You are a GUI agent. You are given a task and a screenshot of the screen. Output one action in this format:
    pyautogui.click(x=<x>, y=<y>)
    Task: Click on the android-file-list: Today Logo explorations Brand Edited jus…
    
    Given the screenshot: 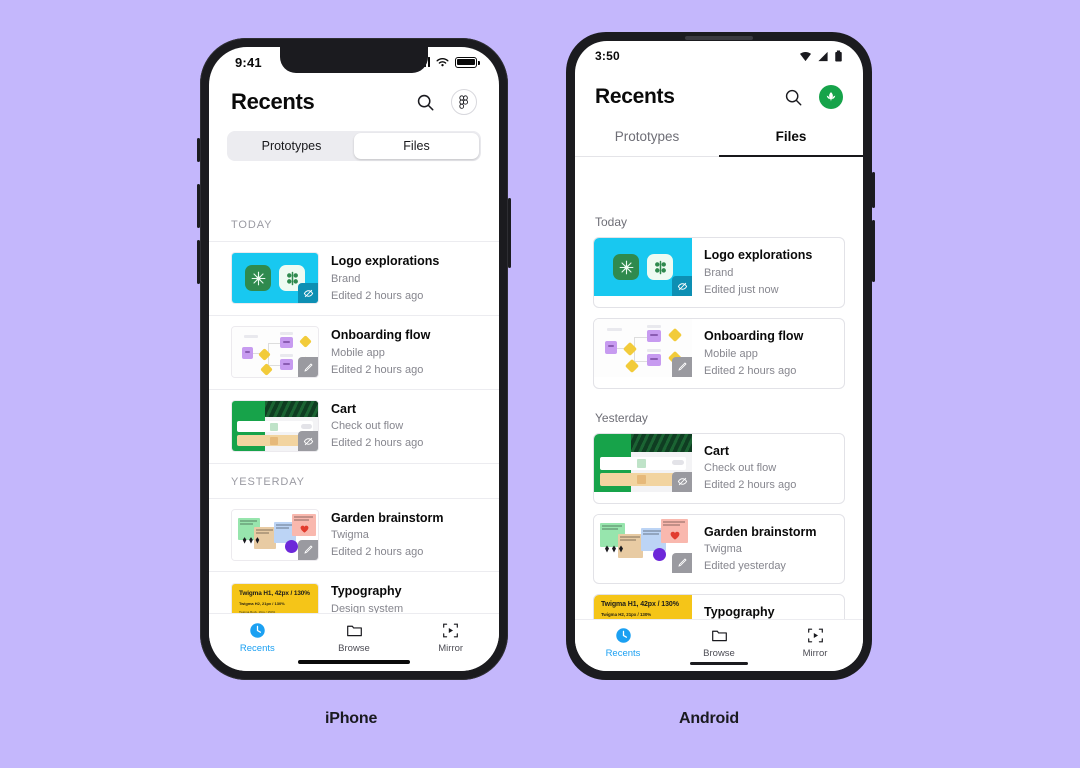 What is the action you would take?
    pyautogui.click(x=719, y=411)
    